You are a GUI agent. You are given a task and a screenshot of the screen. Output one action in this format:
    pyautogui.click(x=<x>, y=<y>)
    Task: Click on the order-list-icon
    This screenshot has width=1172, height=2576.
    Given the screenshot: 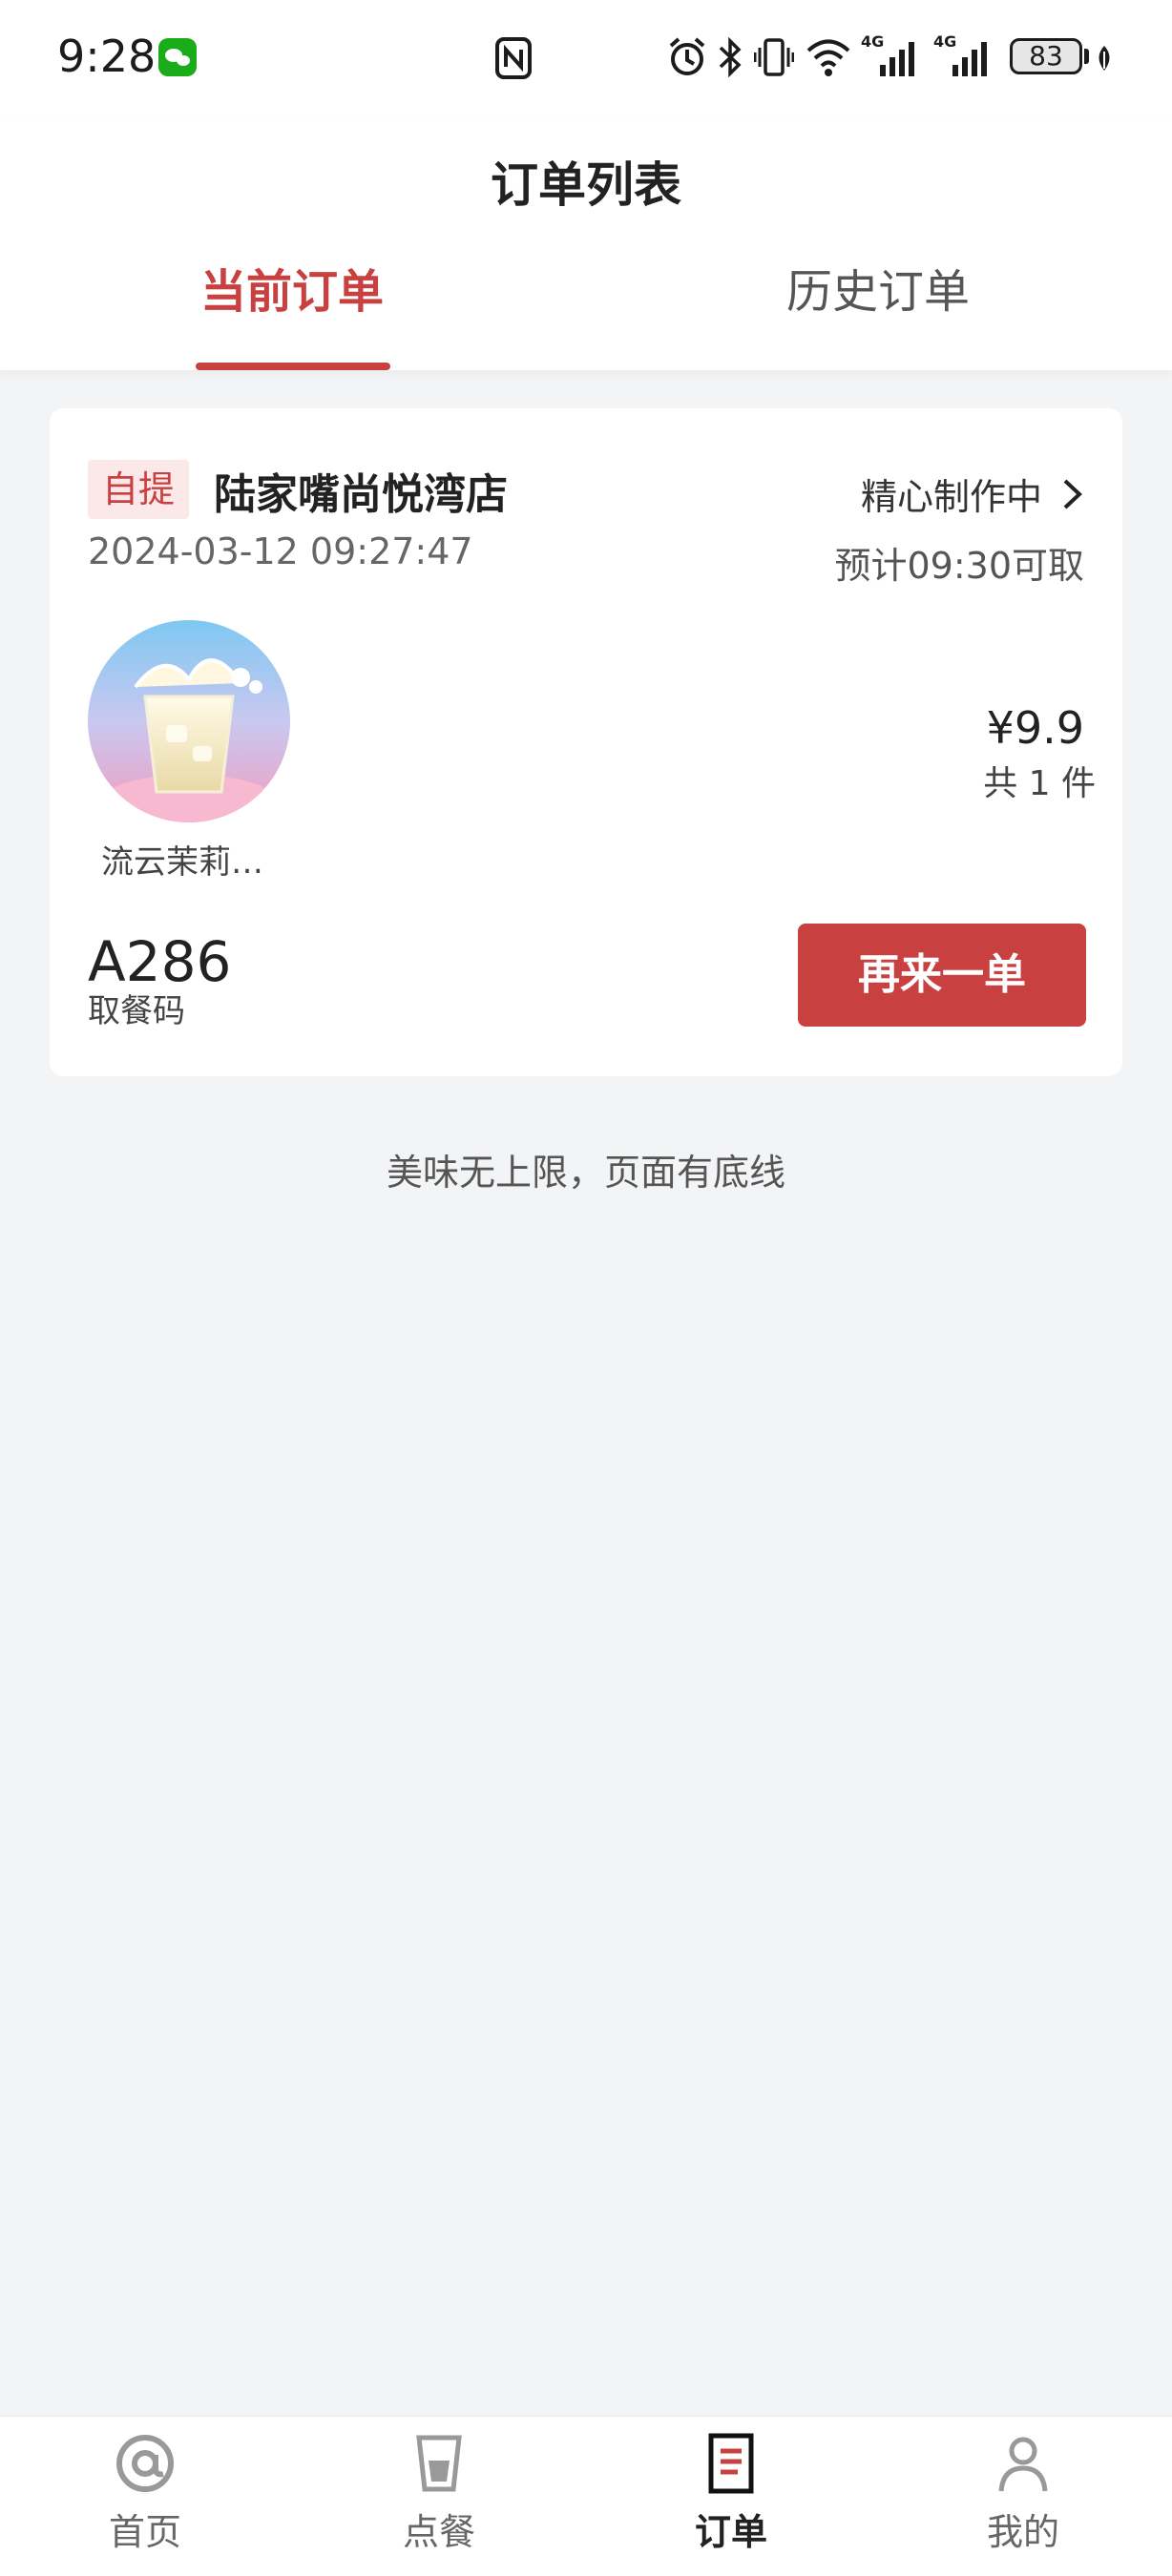 What is the action you would take?
    pyautogui.click(x=731, y=2463)
    